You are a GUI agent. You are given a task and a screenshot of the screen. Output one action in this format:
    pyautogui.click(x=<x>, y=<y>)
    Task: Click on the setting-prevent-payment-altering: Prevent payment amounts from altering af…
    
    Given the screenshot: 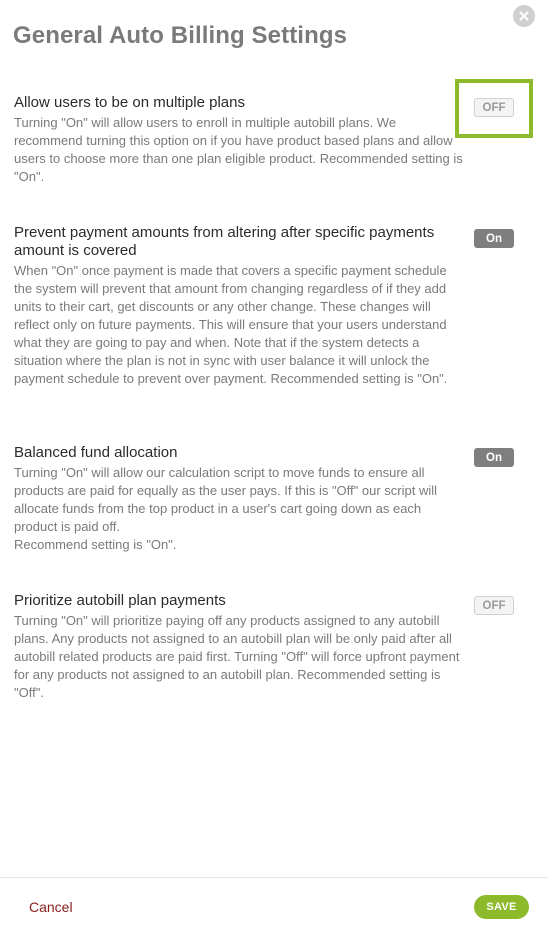 What is the action you would take?
    pyautogui.click(x=240, y=306)
    